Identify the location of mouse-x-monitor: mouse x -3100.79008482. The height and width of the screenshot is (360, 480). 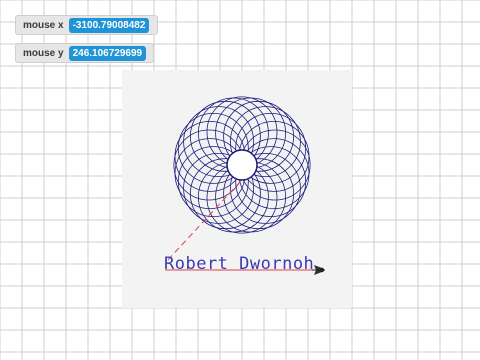
(86, 25).